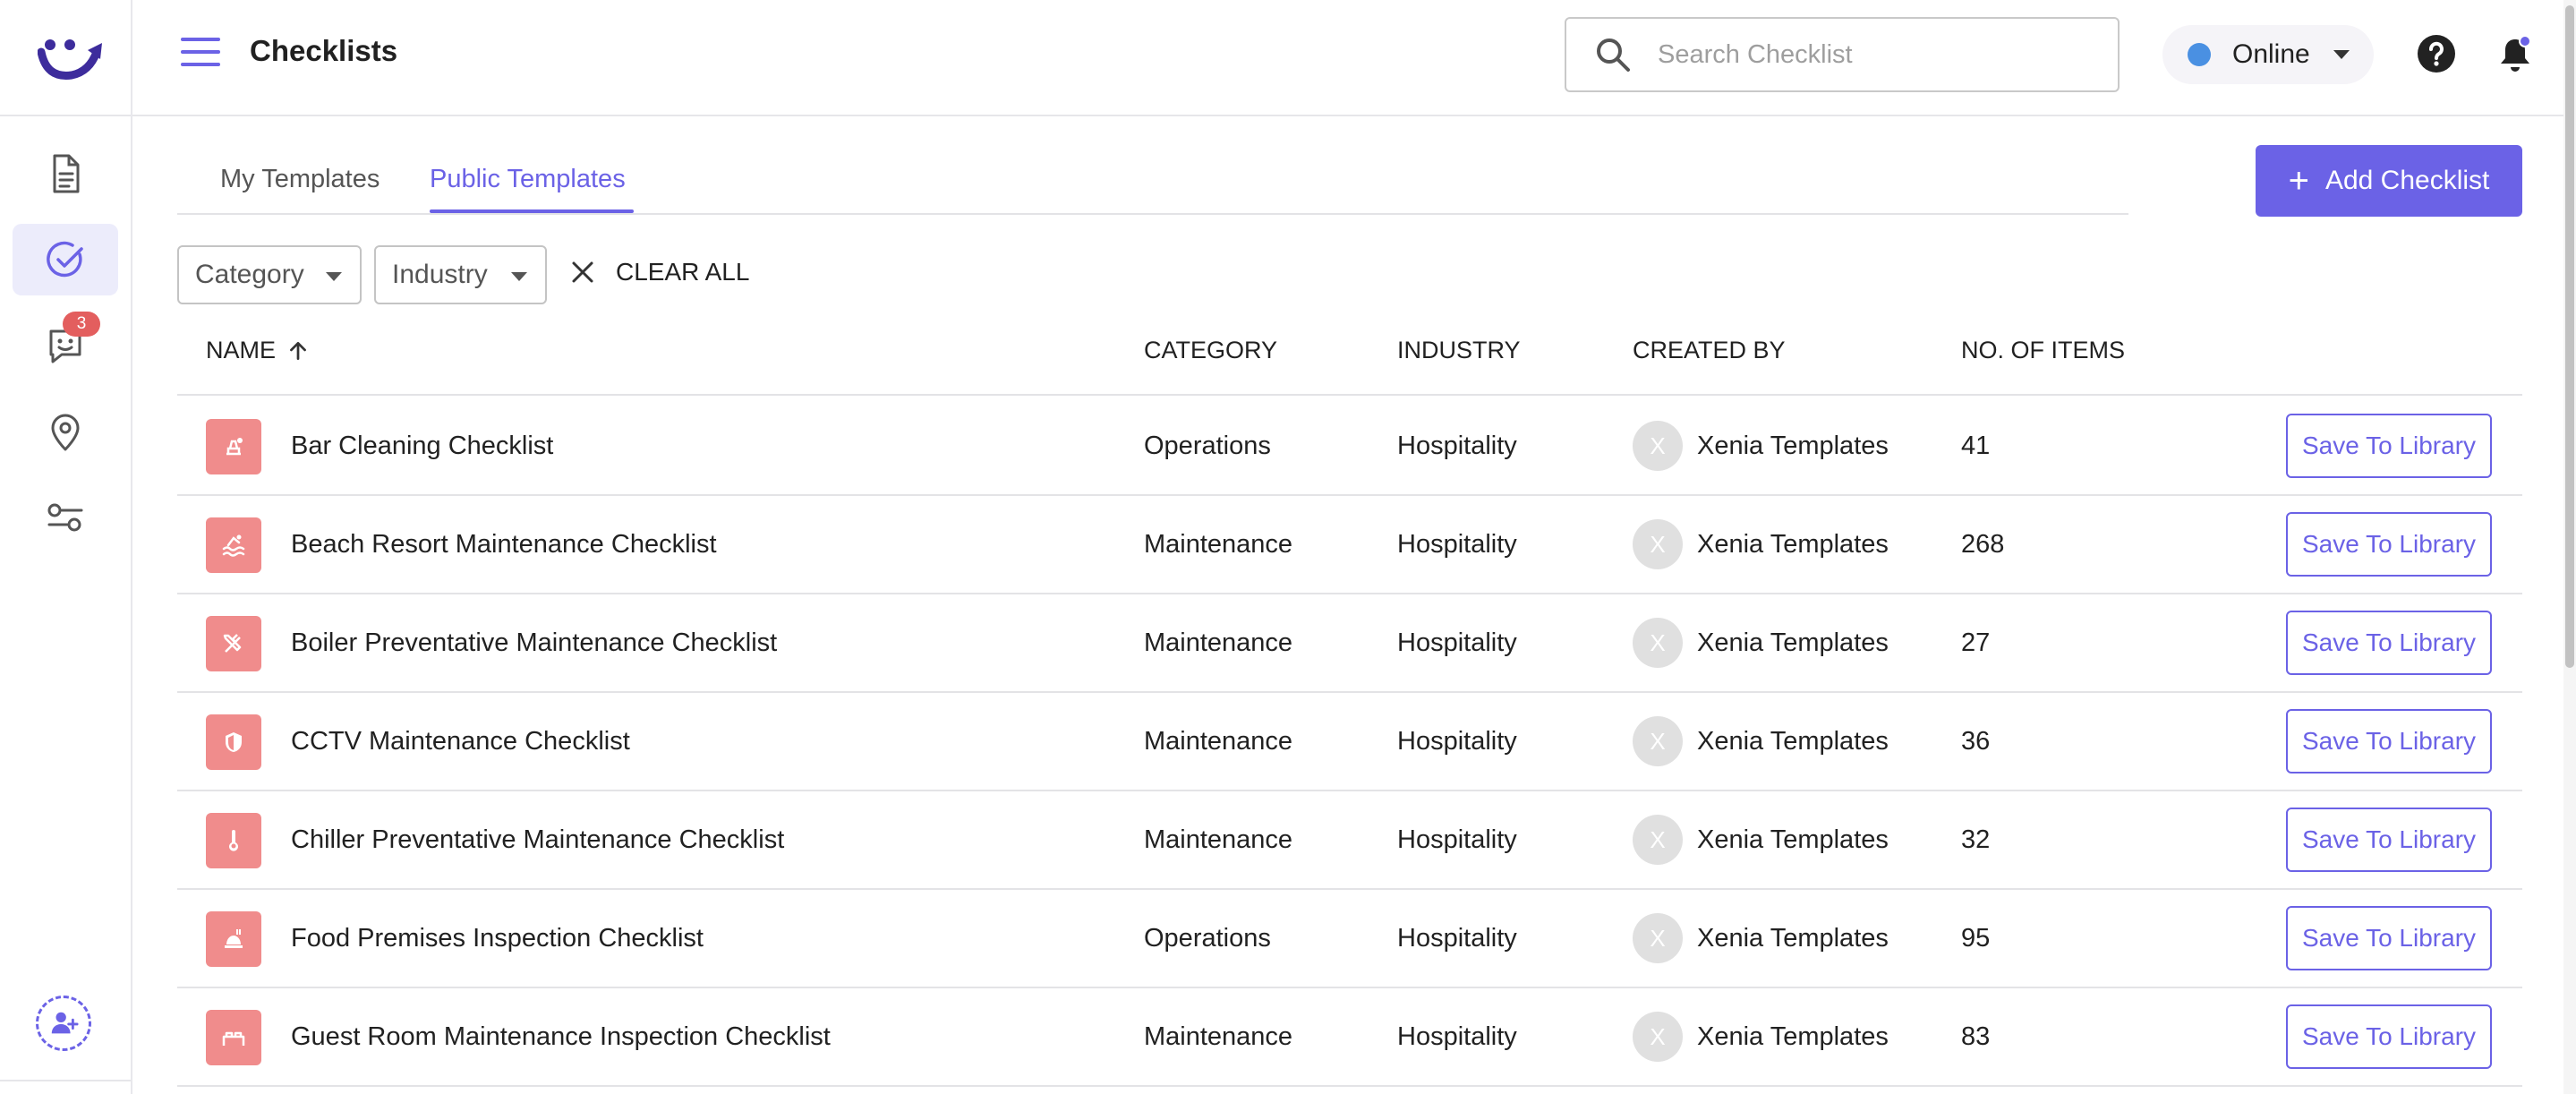  I want to click on checklist-name: CCTV Maintenance Checklist, so click(460, 741).